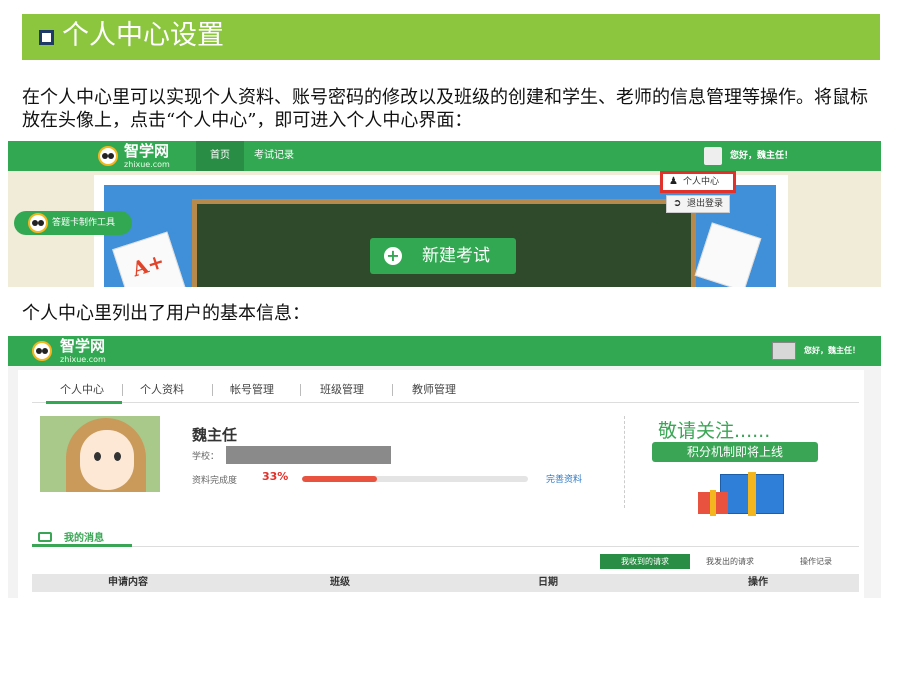  I want to click on column-header-class: 班级, so click(340, 582).